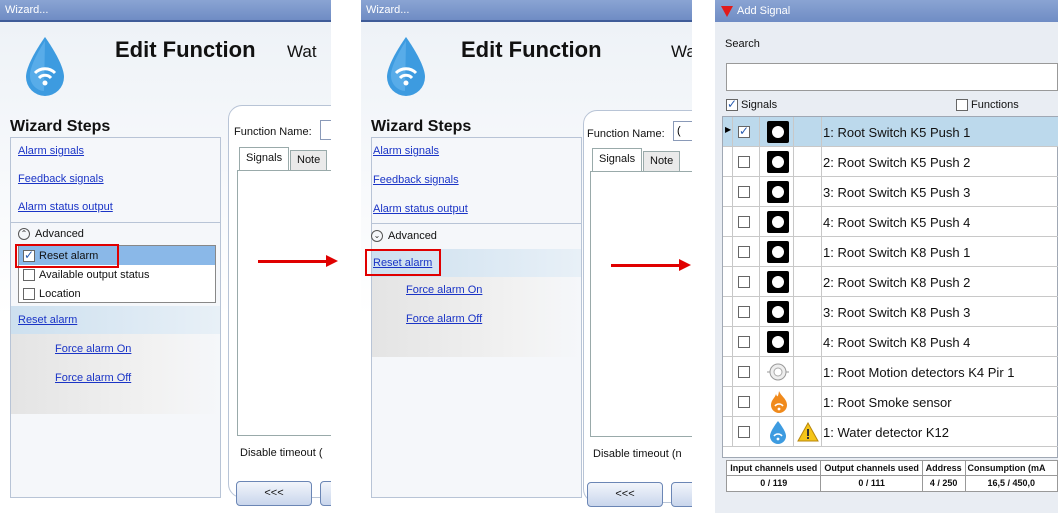 This screenshot has height=513, width=1058. What do you see at coordinates (872, 468) in the screenshot?
I see `footer-header: Output channels used` at bounding box center [872, 468].